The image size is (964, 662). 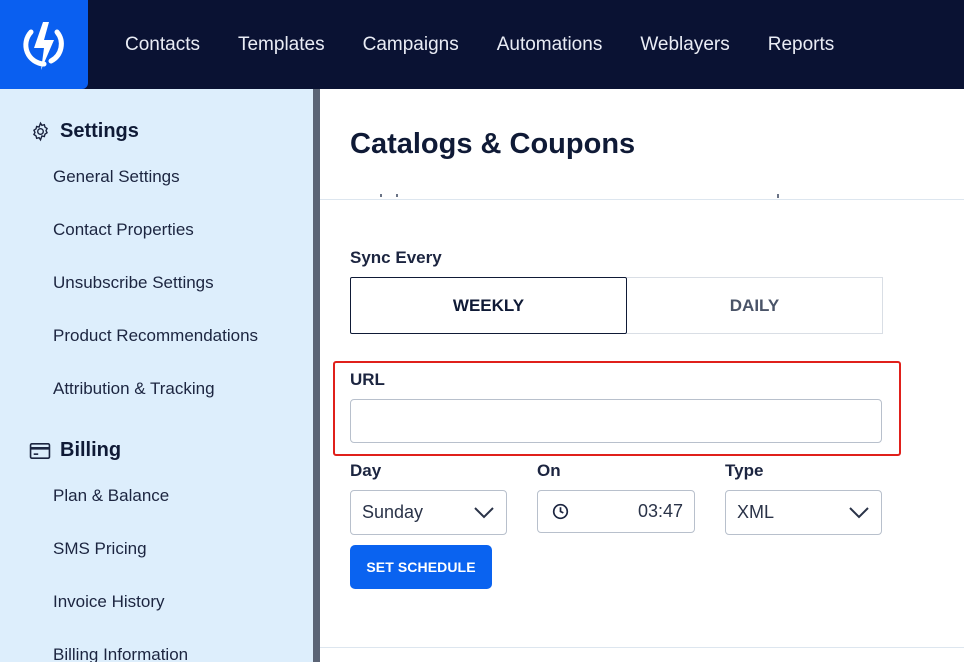 I want to click on header-divider, so click(x=642, y=199).